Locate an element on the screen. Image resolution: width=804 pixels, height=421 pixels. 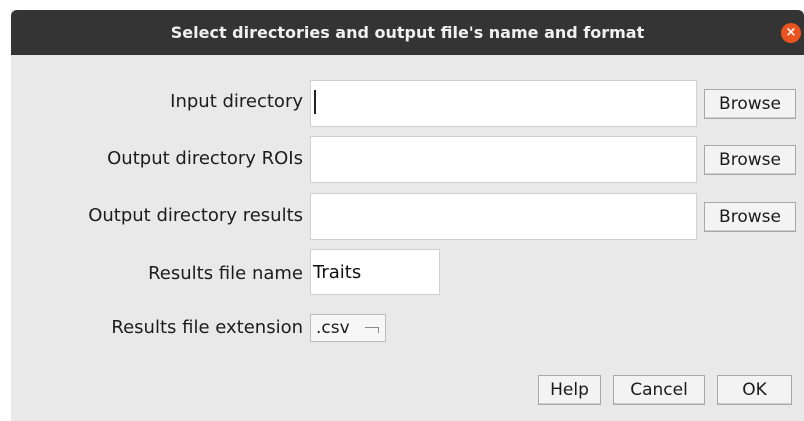
input-directory-field is located at coordinates (503, 103).